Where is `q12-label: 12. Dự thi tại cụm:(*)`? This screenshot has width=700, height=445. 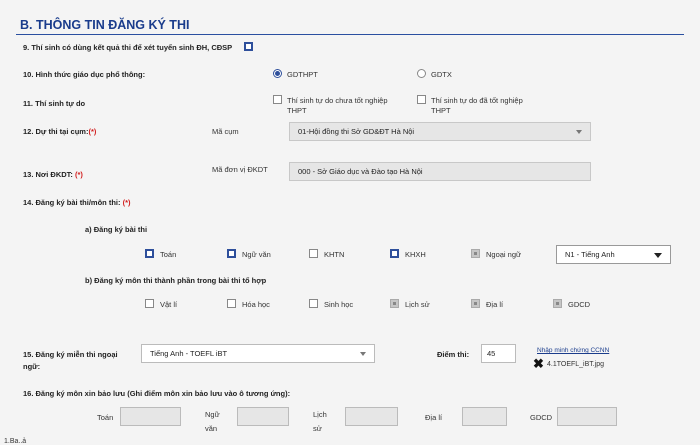 q12-label: 12. Dự thi tại cụm:(*) is located at coordinates (60, 131).